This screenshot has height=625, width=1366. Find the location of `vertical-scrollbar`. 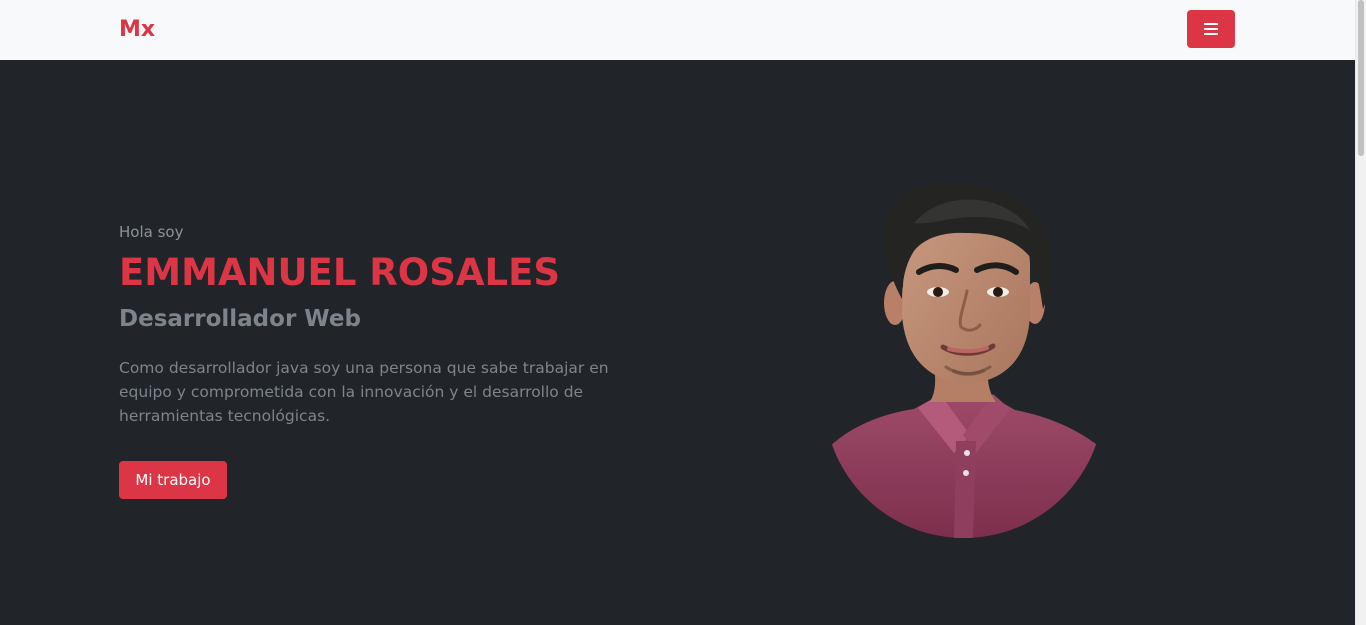

vertical-scrollbar is located at coordinates (1360, 312).